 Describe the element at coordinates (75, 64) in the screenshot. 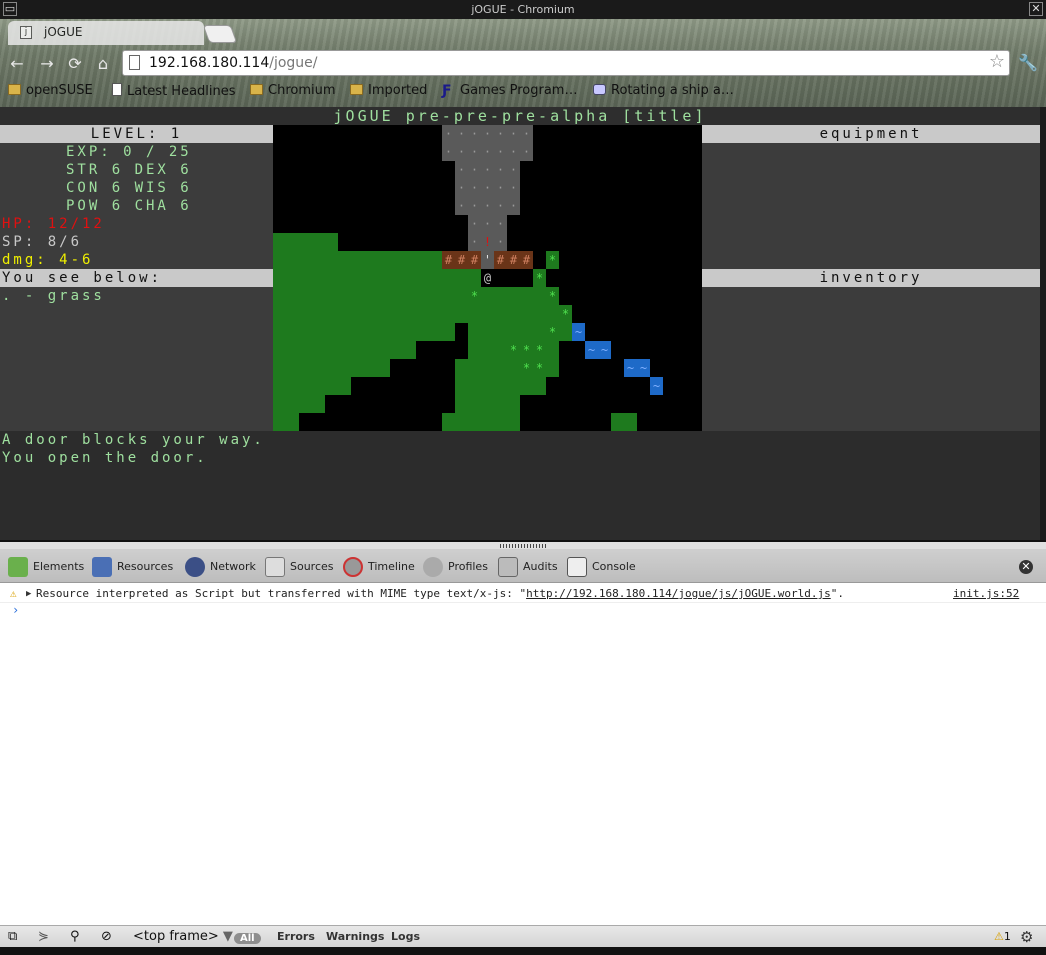

I see `reload-icon: ⟳` at that location.